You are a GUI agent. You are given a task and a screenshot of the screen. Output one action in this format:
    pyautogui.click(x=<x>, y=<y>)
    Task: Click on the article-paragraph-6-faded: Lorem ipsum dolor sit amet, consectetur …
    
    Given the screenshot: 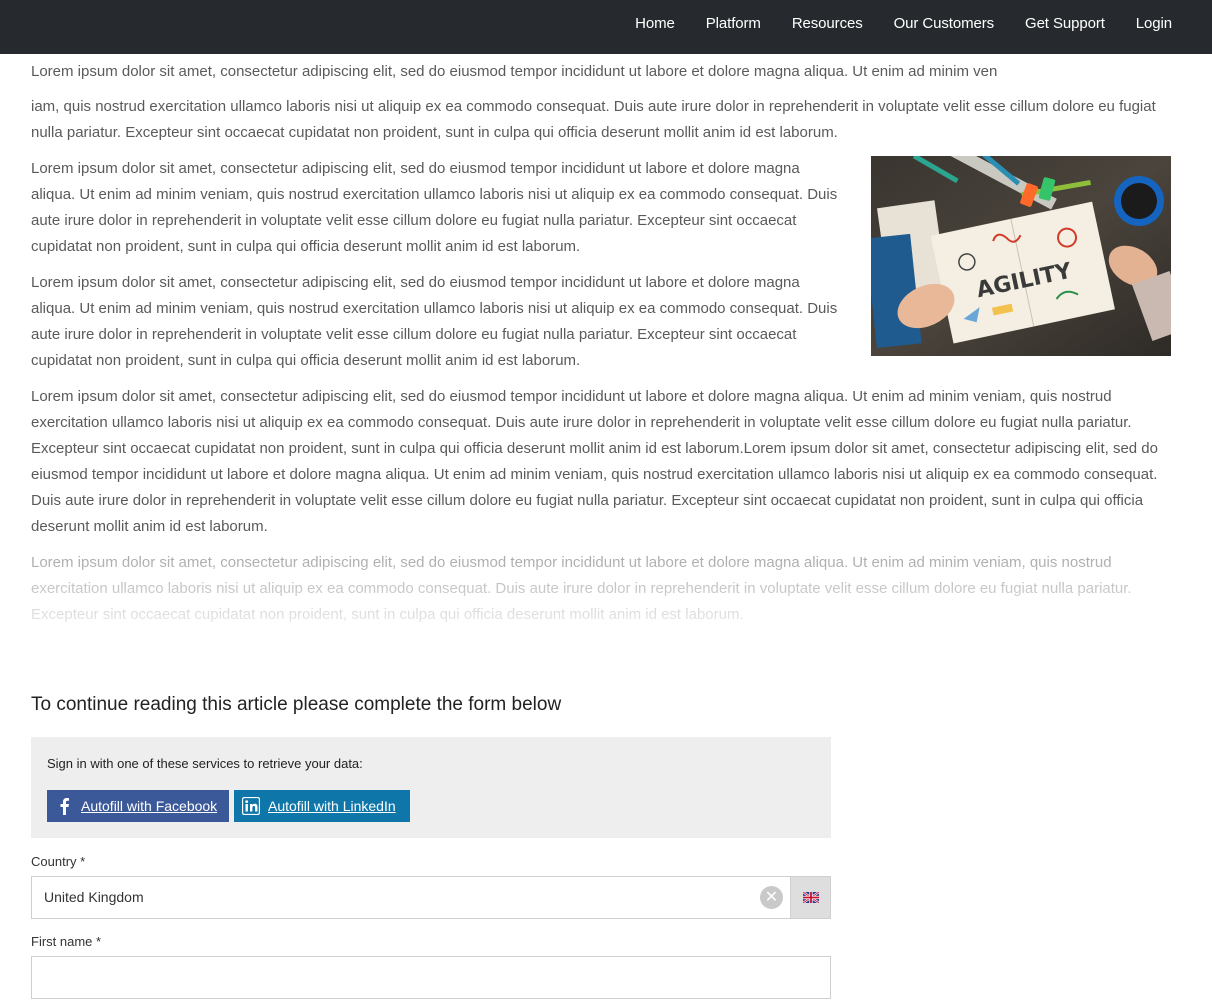 What is the action you would take?
    pyautogui.click(x=581, y=588)
    